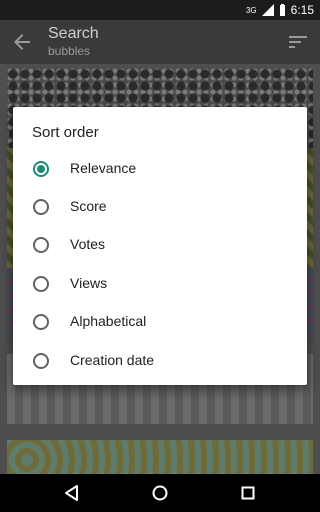  I want to click on status-bar: 3G 6:15, so click(160, 10).